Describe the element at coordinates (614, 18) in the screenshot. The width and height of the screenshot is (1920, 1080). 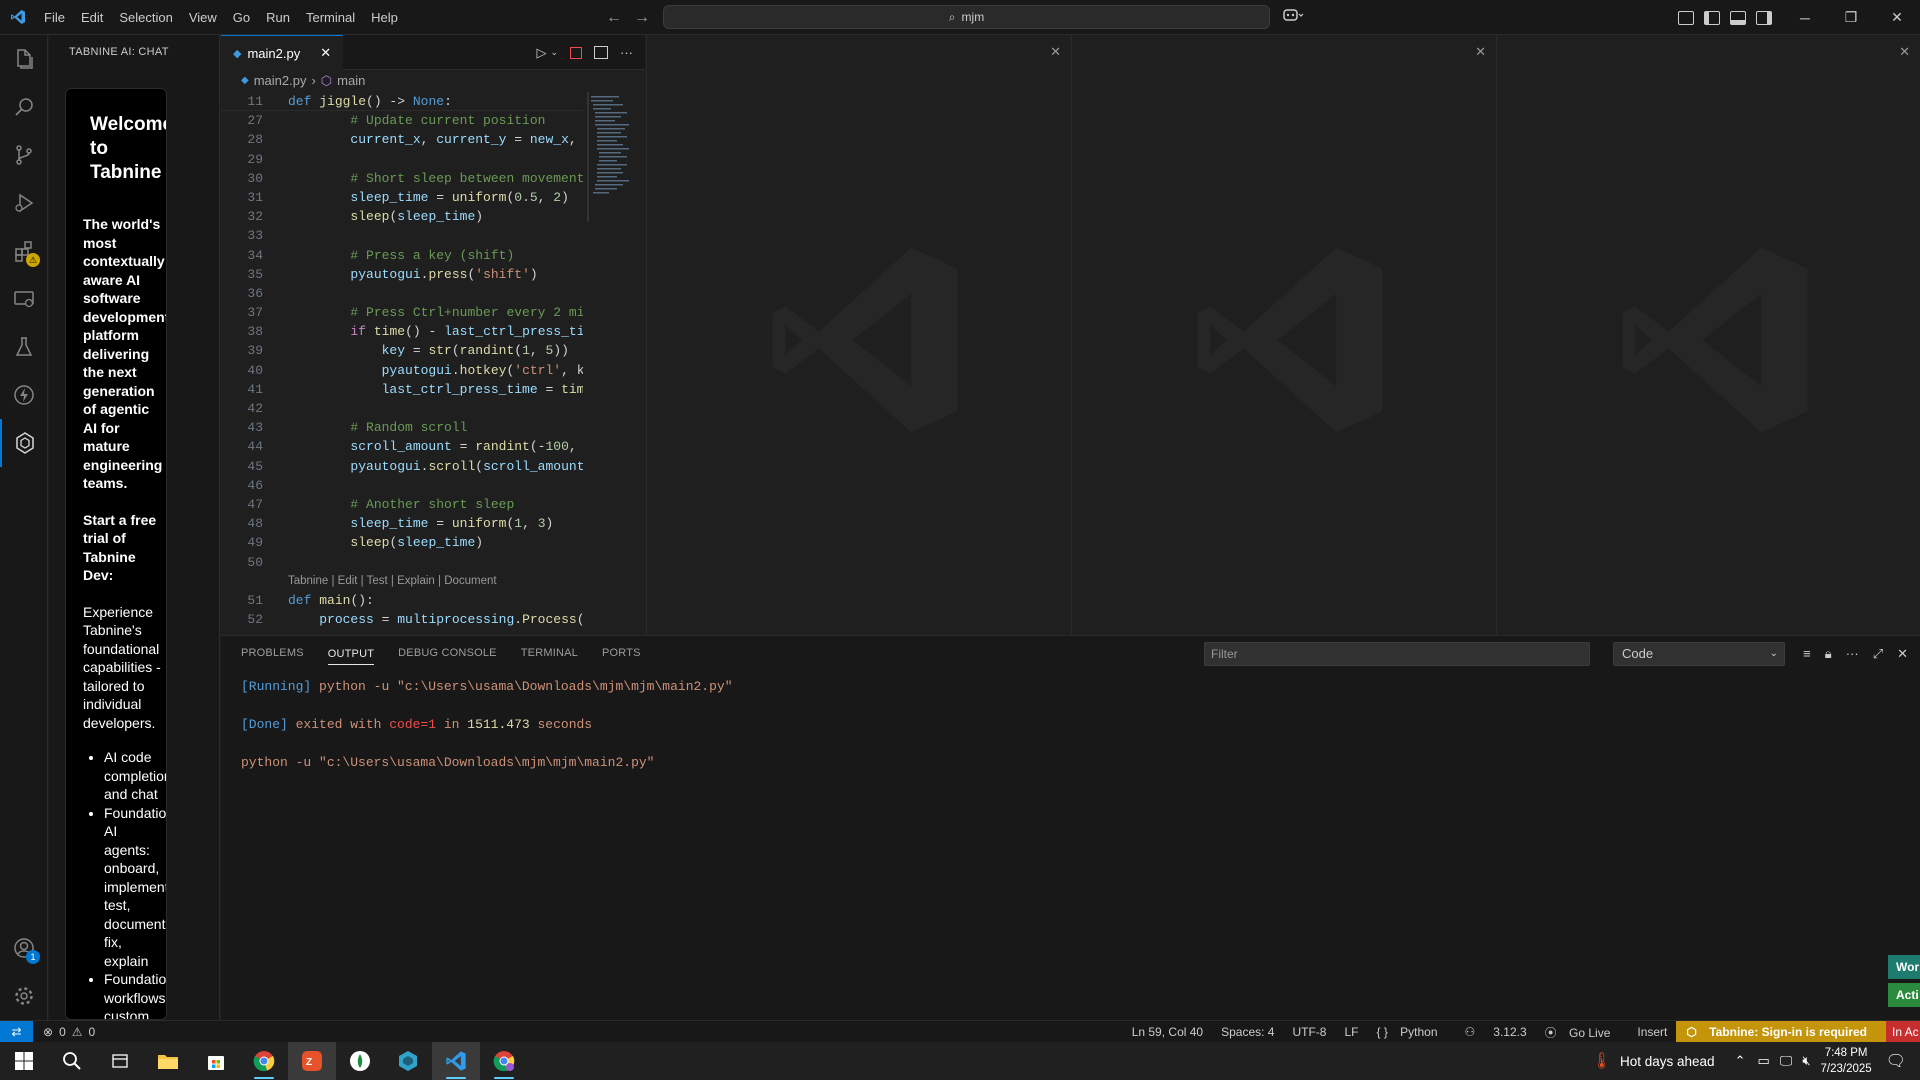
I see `back-arrow-icon: ←` at that location.